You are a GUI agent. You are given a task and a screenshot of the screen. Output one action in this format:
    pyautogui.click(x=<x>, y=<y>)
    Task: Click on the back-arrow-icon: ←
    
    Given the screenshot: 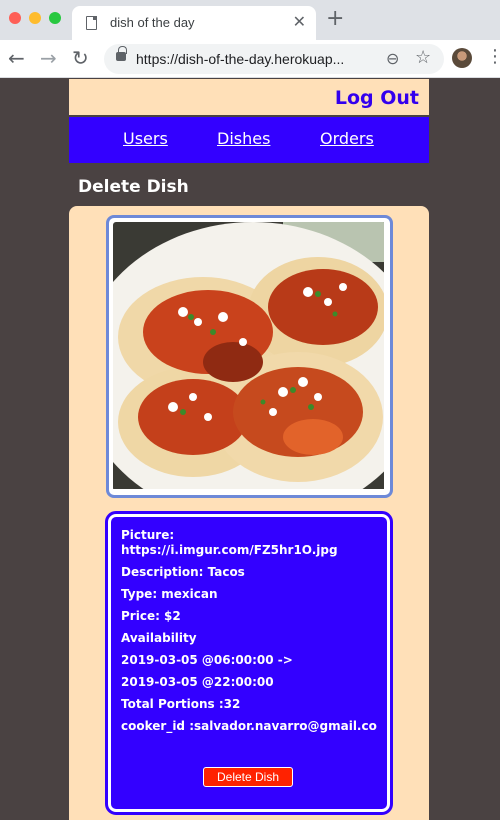 What is the action you would take?
    pyautogui.click(x=16, y=58)
    